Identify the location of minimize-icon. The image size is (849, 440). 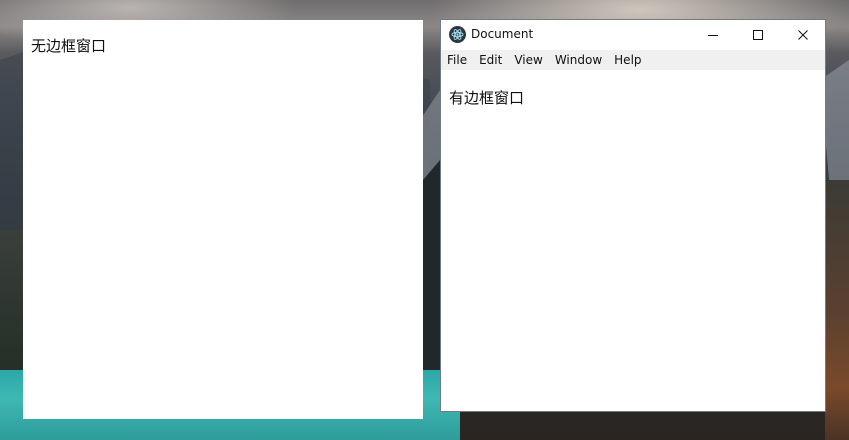
(712, 35).